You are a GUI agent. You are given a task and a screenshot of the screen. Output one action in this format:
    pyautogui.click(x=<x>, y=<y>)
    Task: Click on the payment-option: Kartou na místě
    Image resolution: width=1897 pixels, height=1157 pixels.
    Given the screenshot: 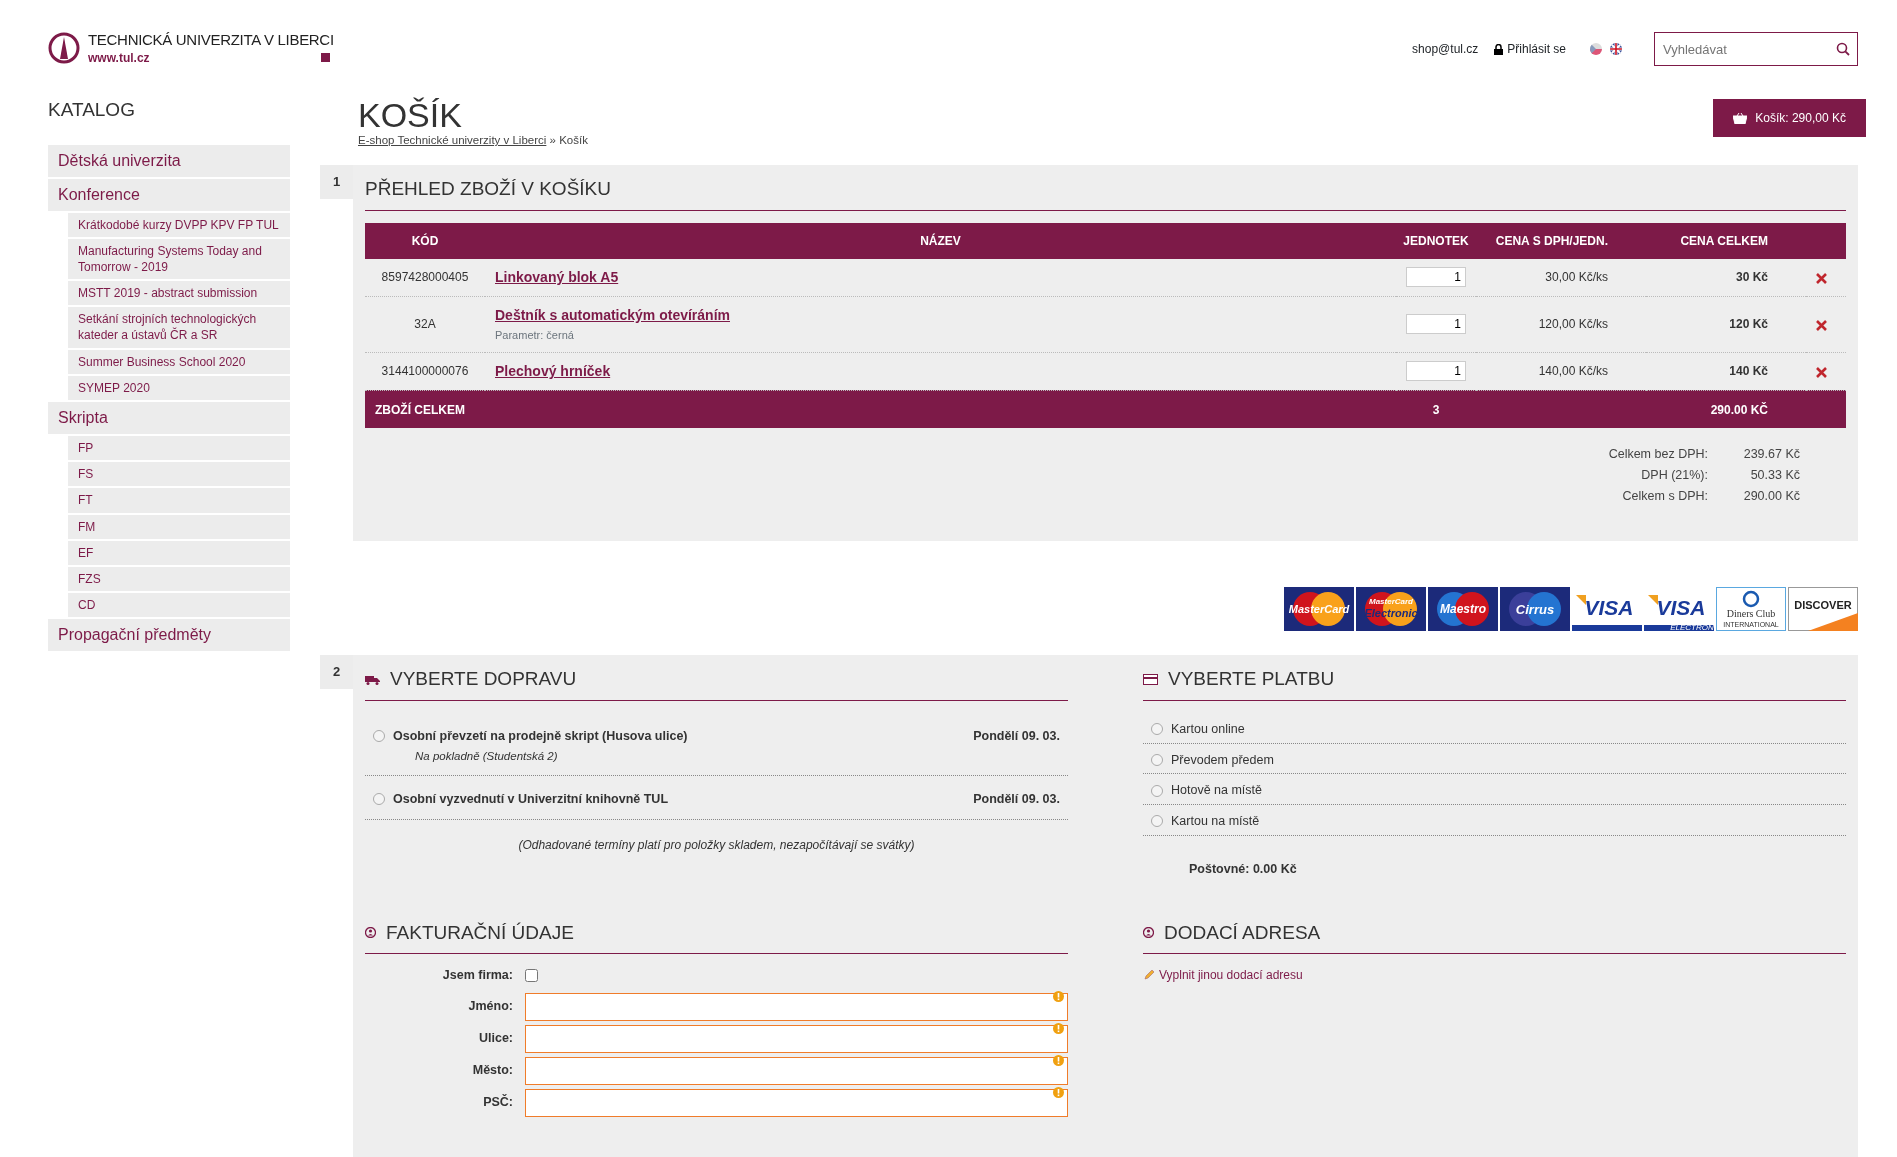 What is the action you would take?
    pyautogui.click(x=1215, y=821)
    